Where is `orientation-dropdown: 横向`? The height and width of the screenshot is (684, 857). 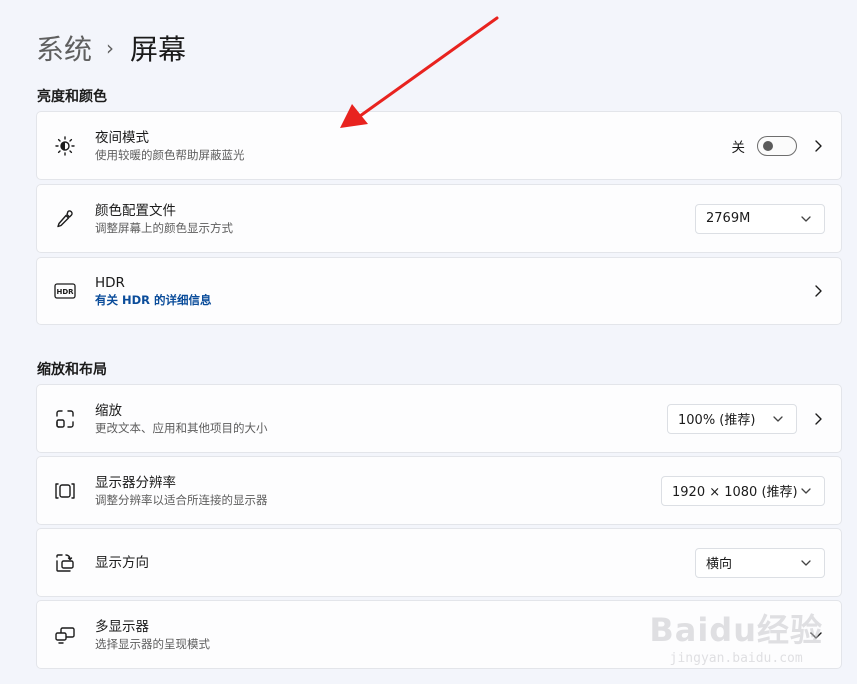
orientation-dropdown: 横向 is located at coordinates (760, 562).